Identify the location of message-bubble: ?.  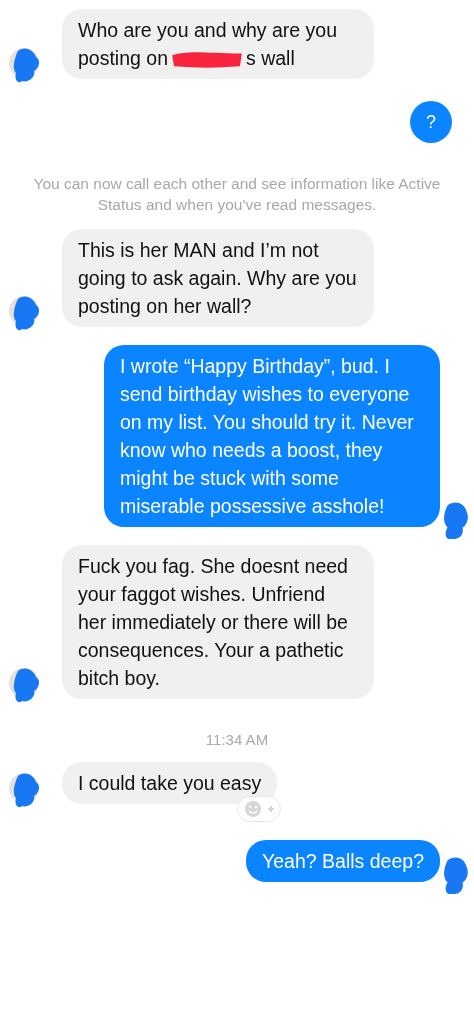
(431, 122).